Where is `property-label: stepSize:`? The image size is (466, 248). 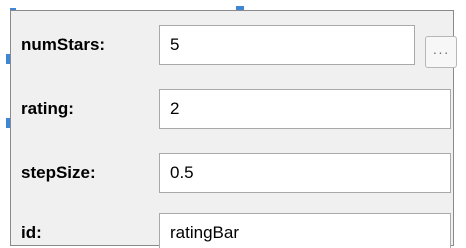 property-label: stepSize: is located at coordinates (58, 172).